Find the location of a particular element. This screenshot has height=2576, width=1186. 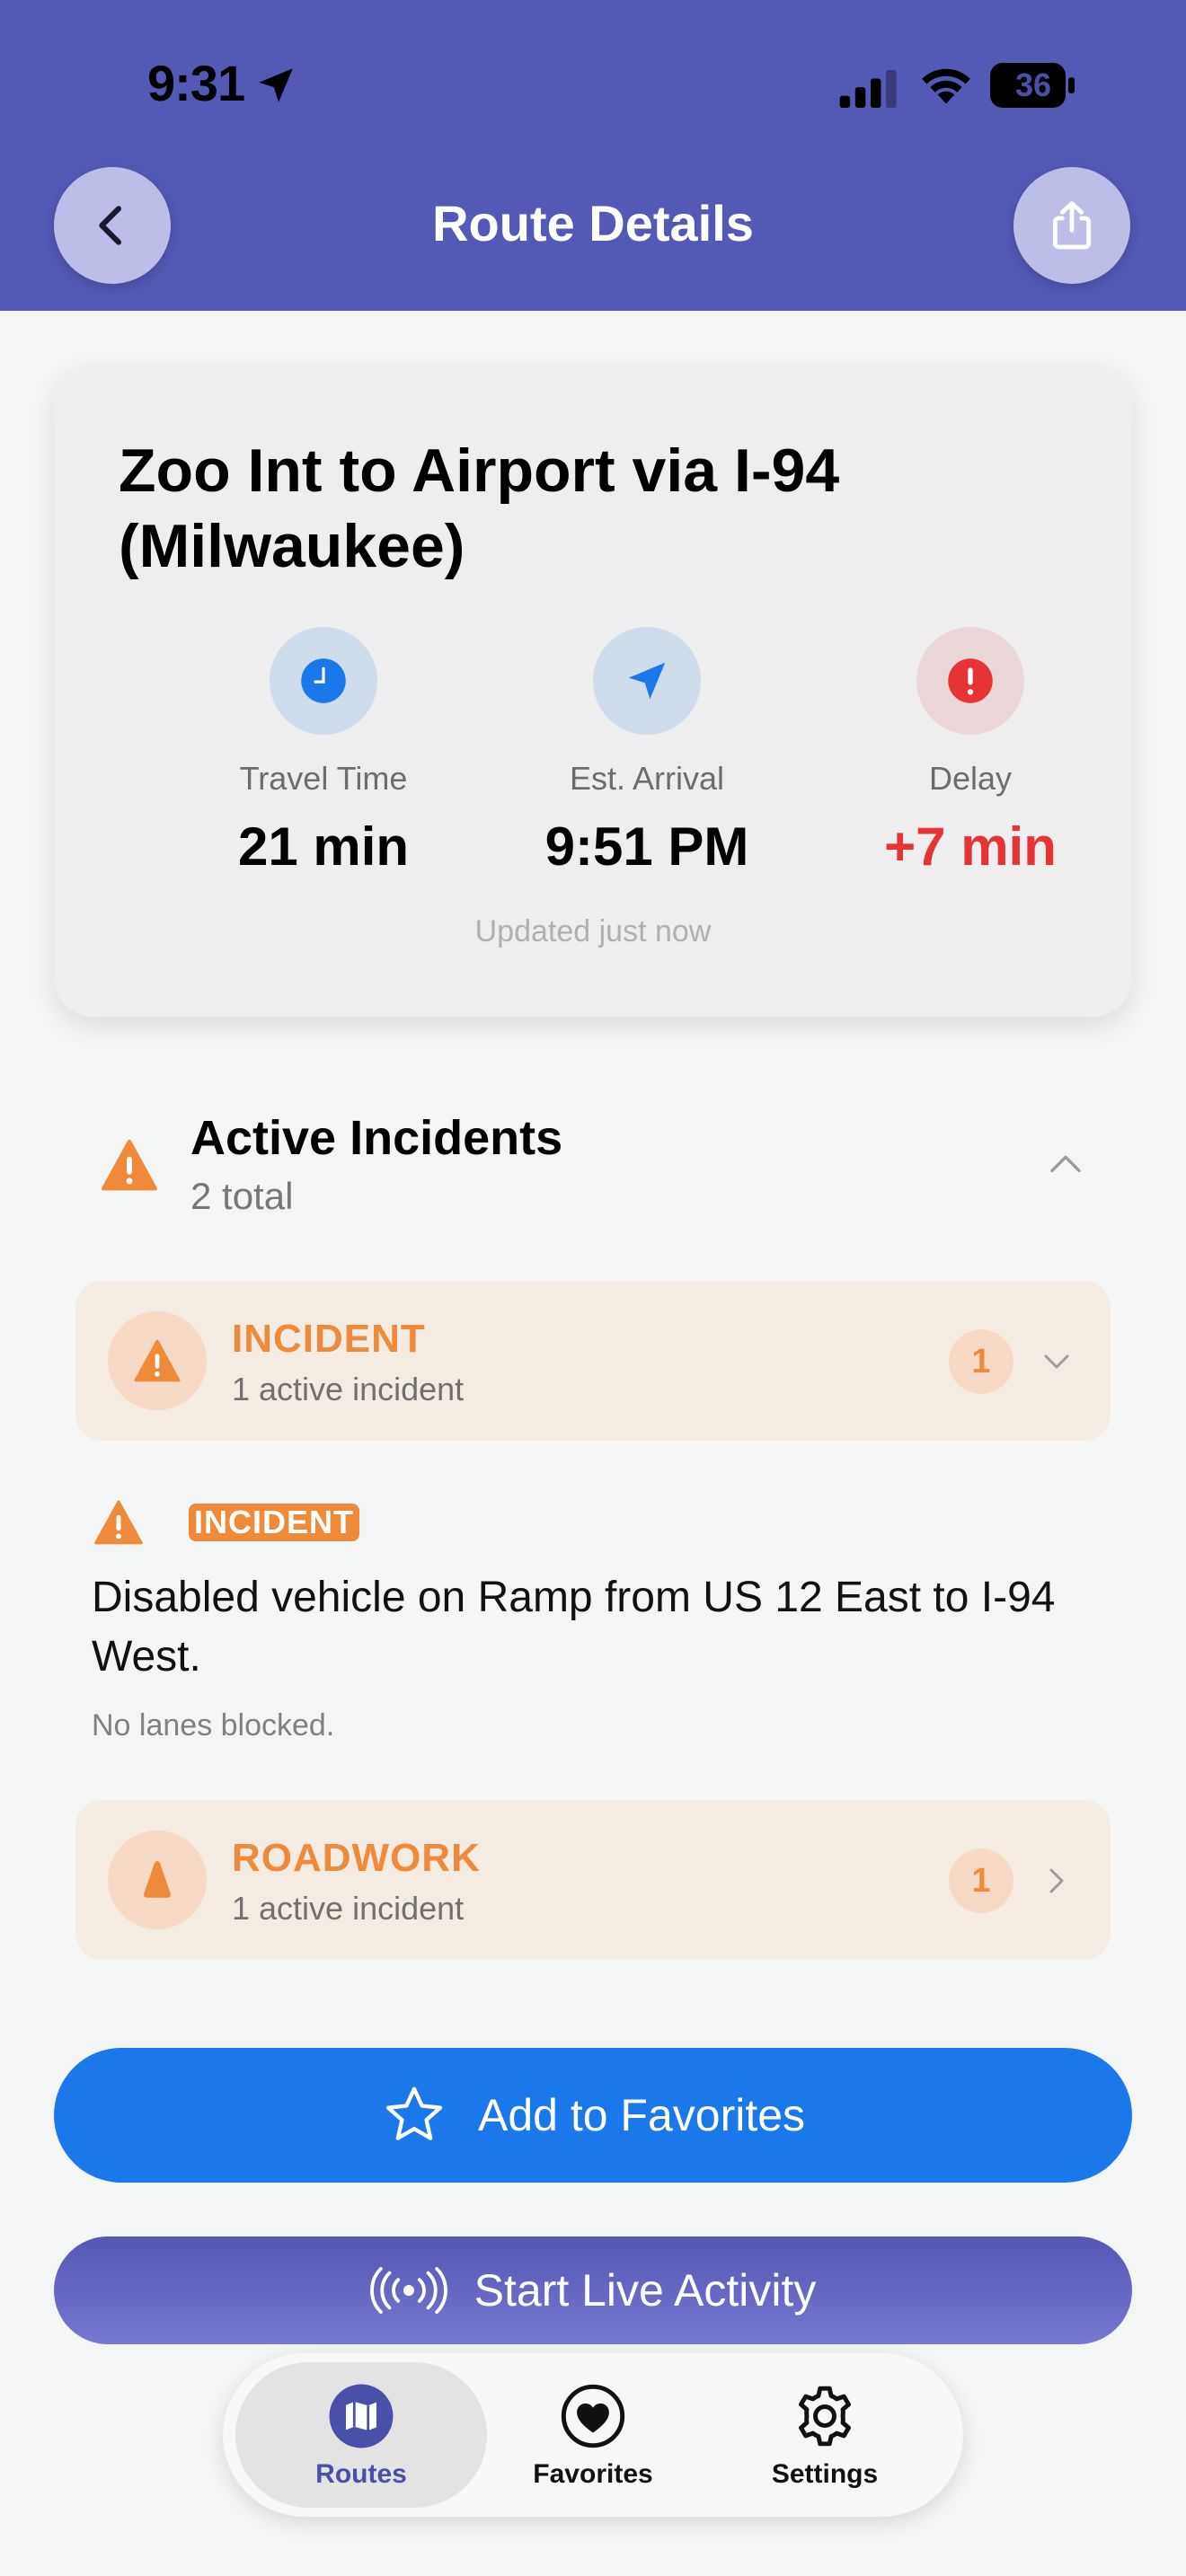

heart-icon is located at coordinates (593, 2416).